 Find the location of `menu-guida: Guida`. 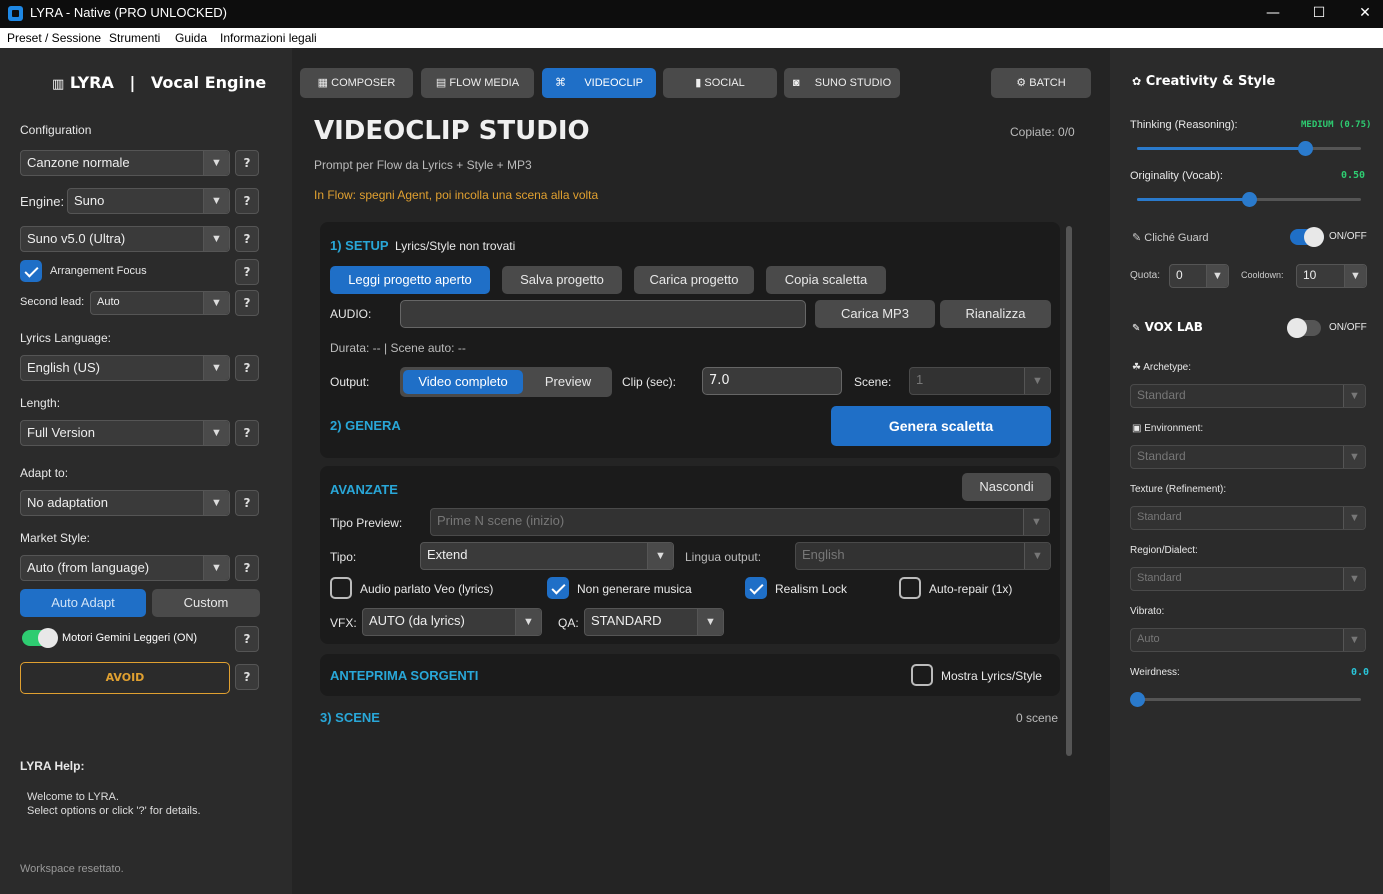

menu-guida: Guida is located at coordinates (191, 38).